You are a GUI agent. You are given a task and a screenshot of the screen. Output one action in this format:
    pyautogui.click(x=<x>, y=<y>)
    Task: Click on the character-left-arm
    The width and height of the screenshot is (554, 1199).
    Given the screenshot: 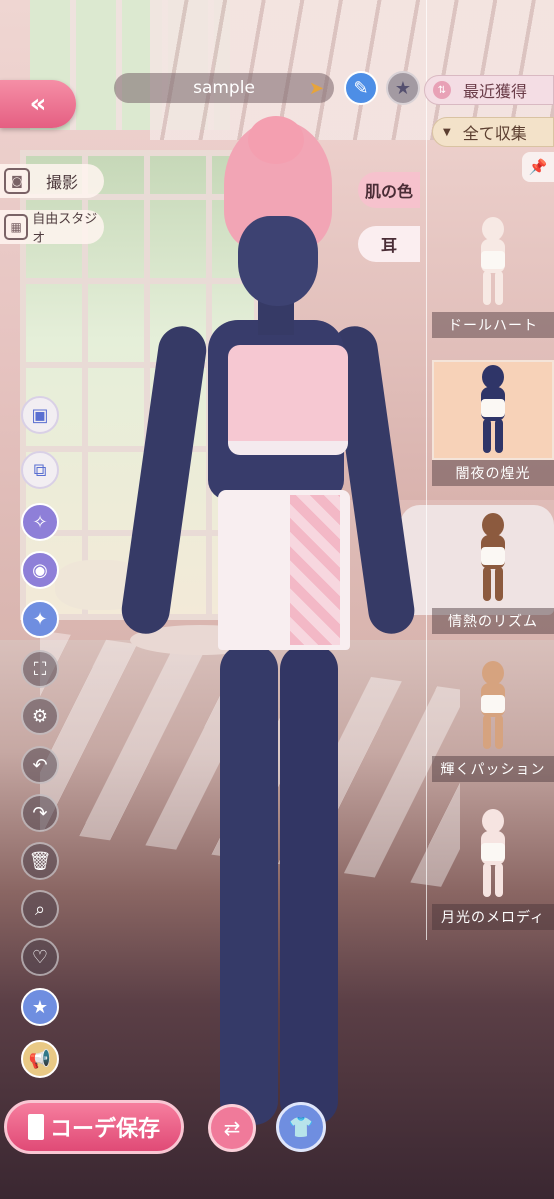 What is the action you would take?
    pyautogui.click(x=164, y=480)
    